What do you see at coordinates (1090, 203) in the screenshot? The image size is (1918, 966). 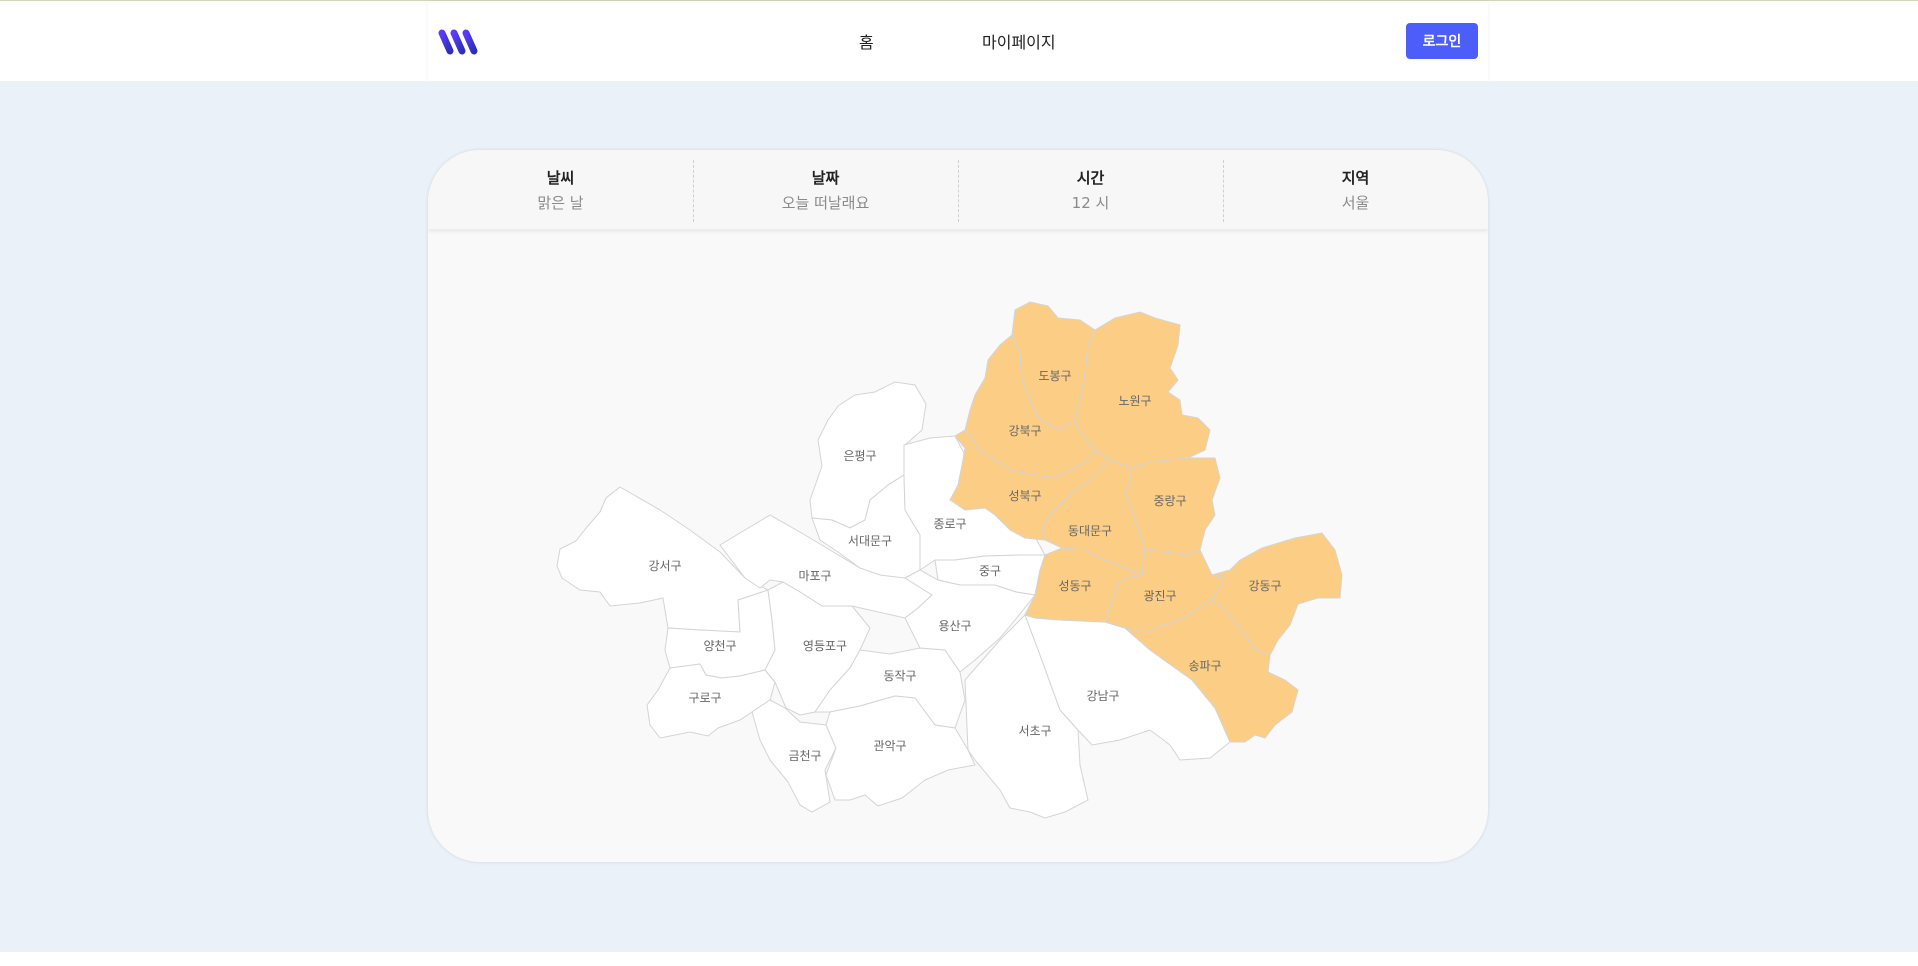 I see `time-value: 12 시` at bounding box center [1090, 203].